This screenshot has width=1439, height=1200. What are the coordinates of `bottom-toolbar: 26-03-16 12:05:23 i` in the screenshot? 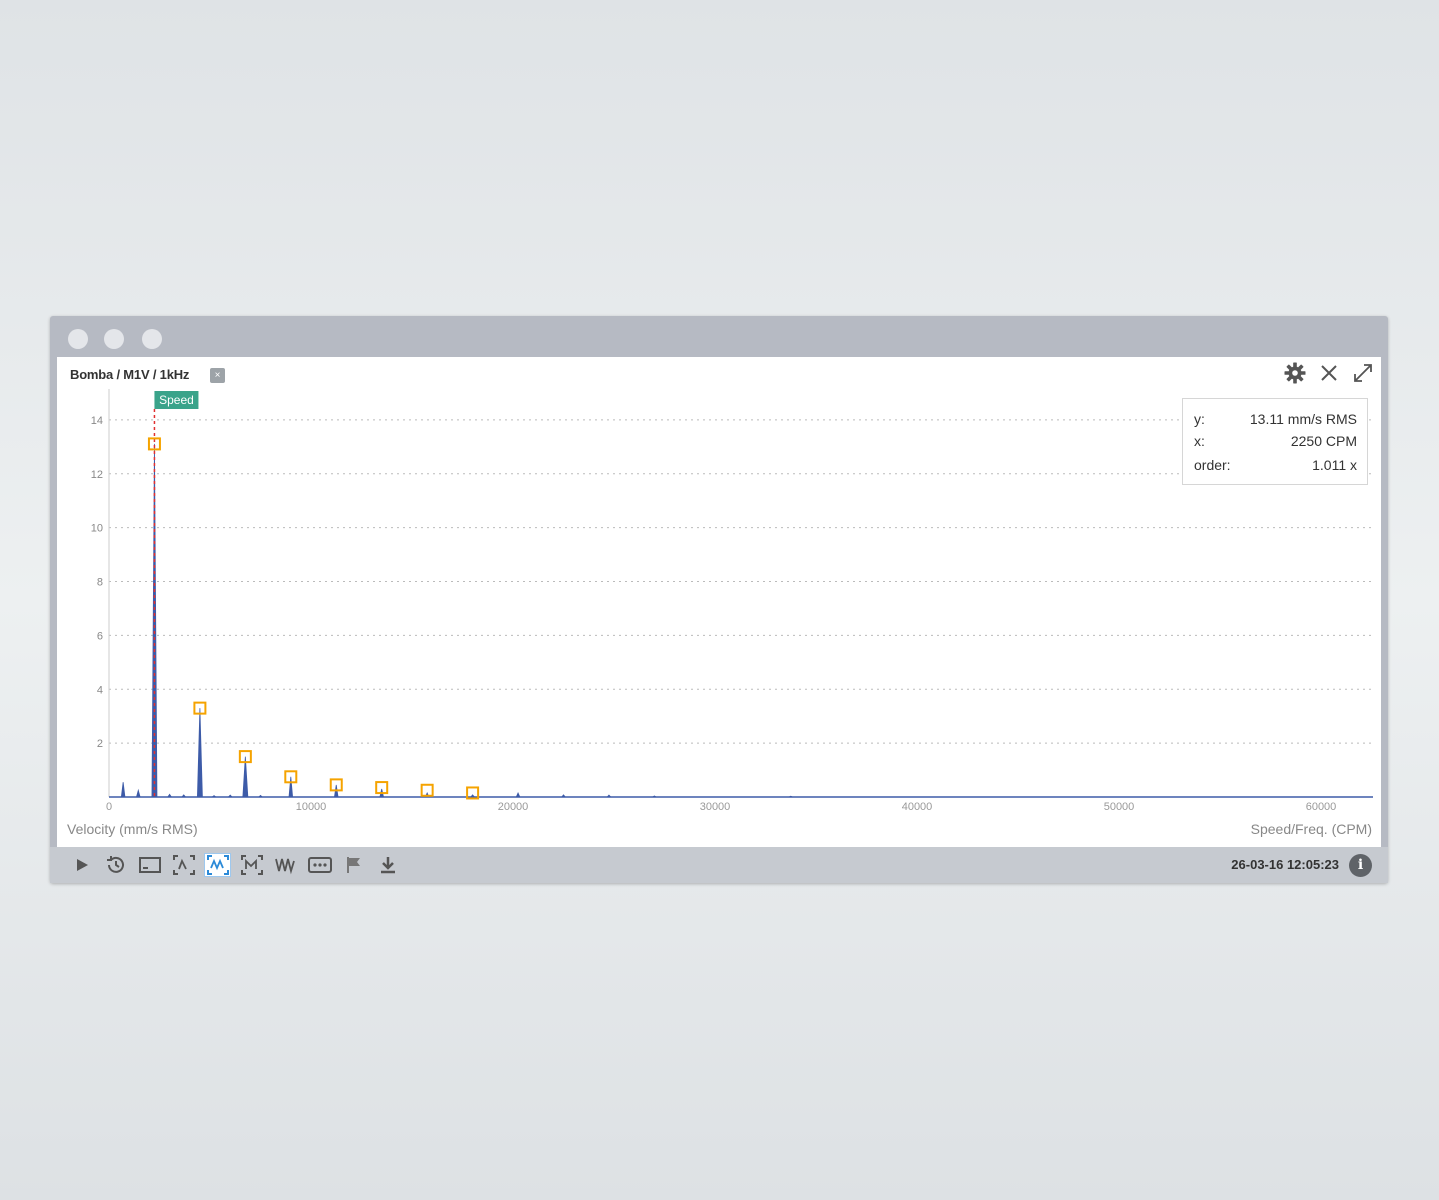 It's located at (719, 865).